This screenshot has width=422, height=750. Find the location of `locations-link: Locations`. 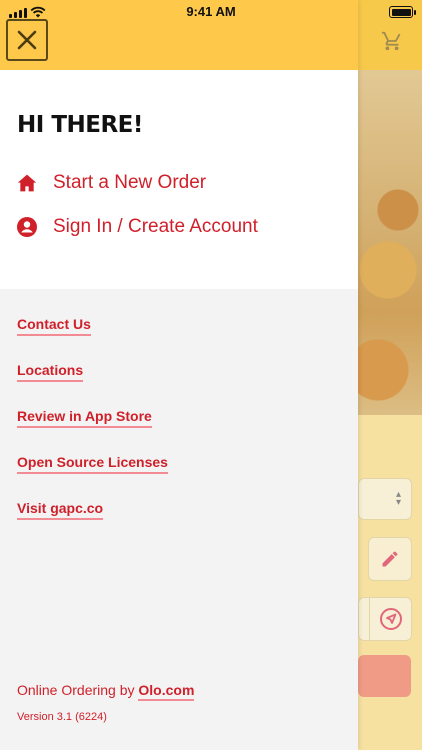

locations-link: Locations is located at coordinates (50, 372).